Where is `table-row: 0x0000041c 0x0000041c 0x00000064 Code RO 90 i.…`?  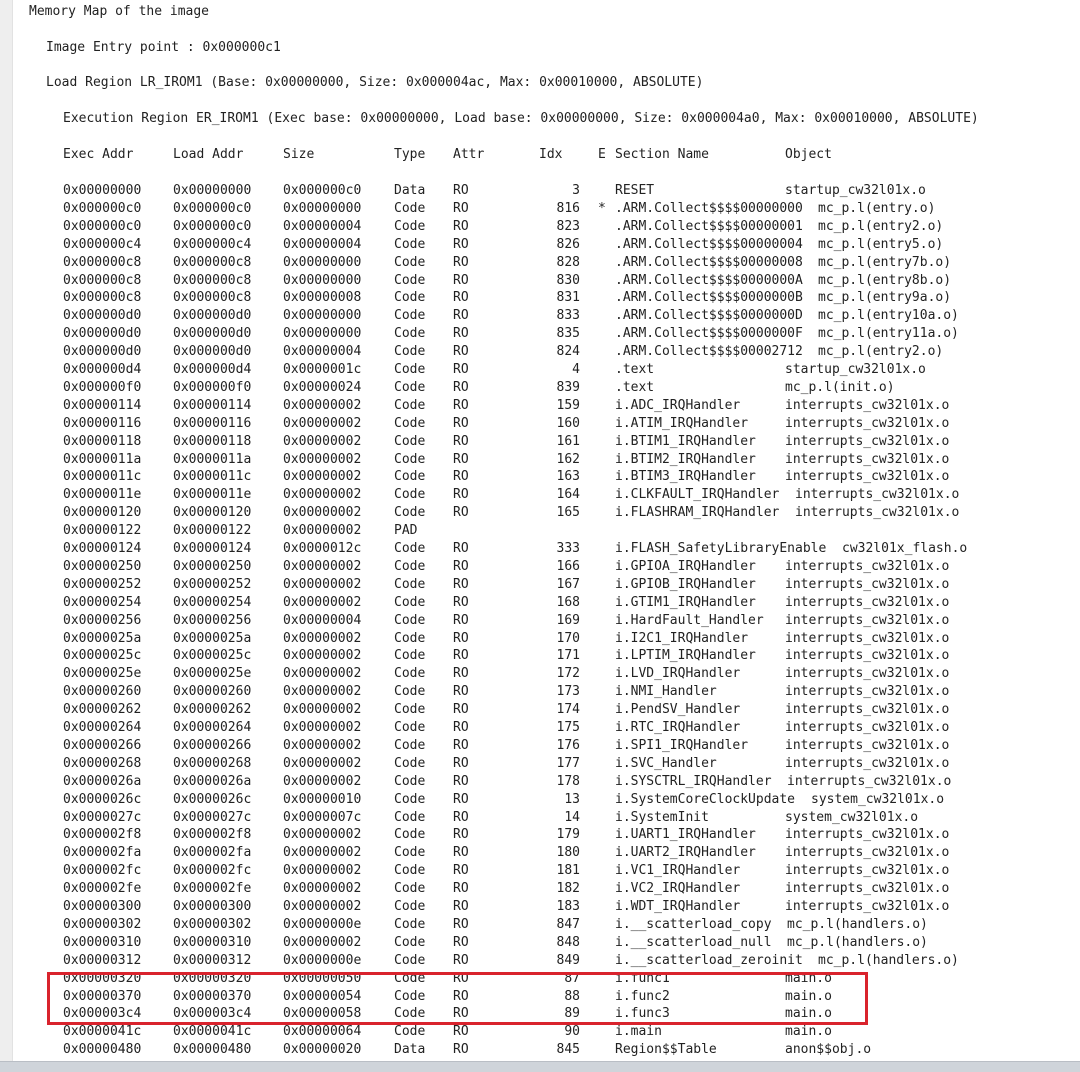 table-row: 0x0000041c 0x0000041c 0x00000064 Code RO 90 i.… is located at coordinates (540, 1032).